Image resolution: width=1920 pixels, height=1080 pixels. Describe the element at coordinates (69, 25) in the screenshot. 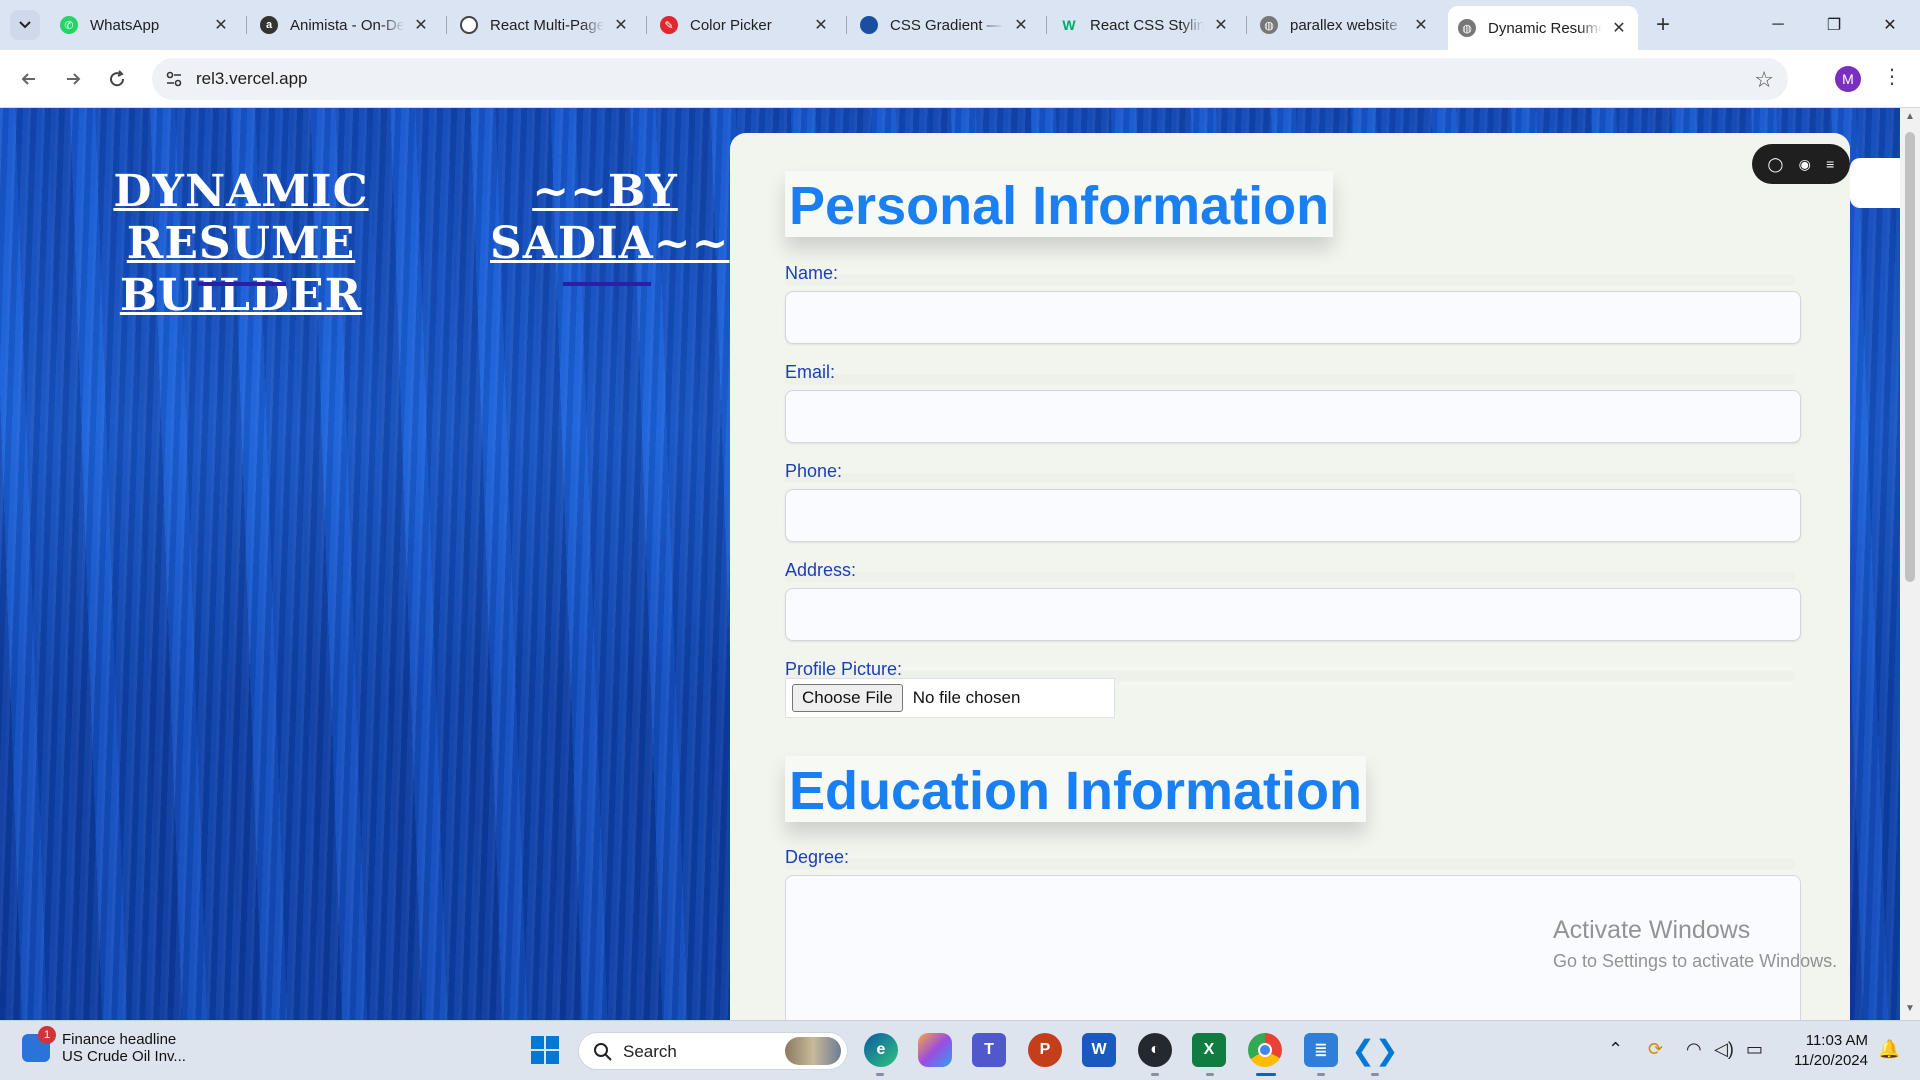

I see `whatsapp-icon: ✆` at that location.